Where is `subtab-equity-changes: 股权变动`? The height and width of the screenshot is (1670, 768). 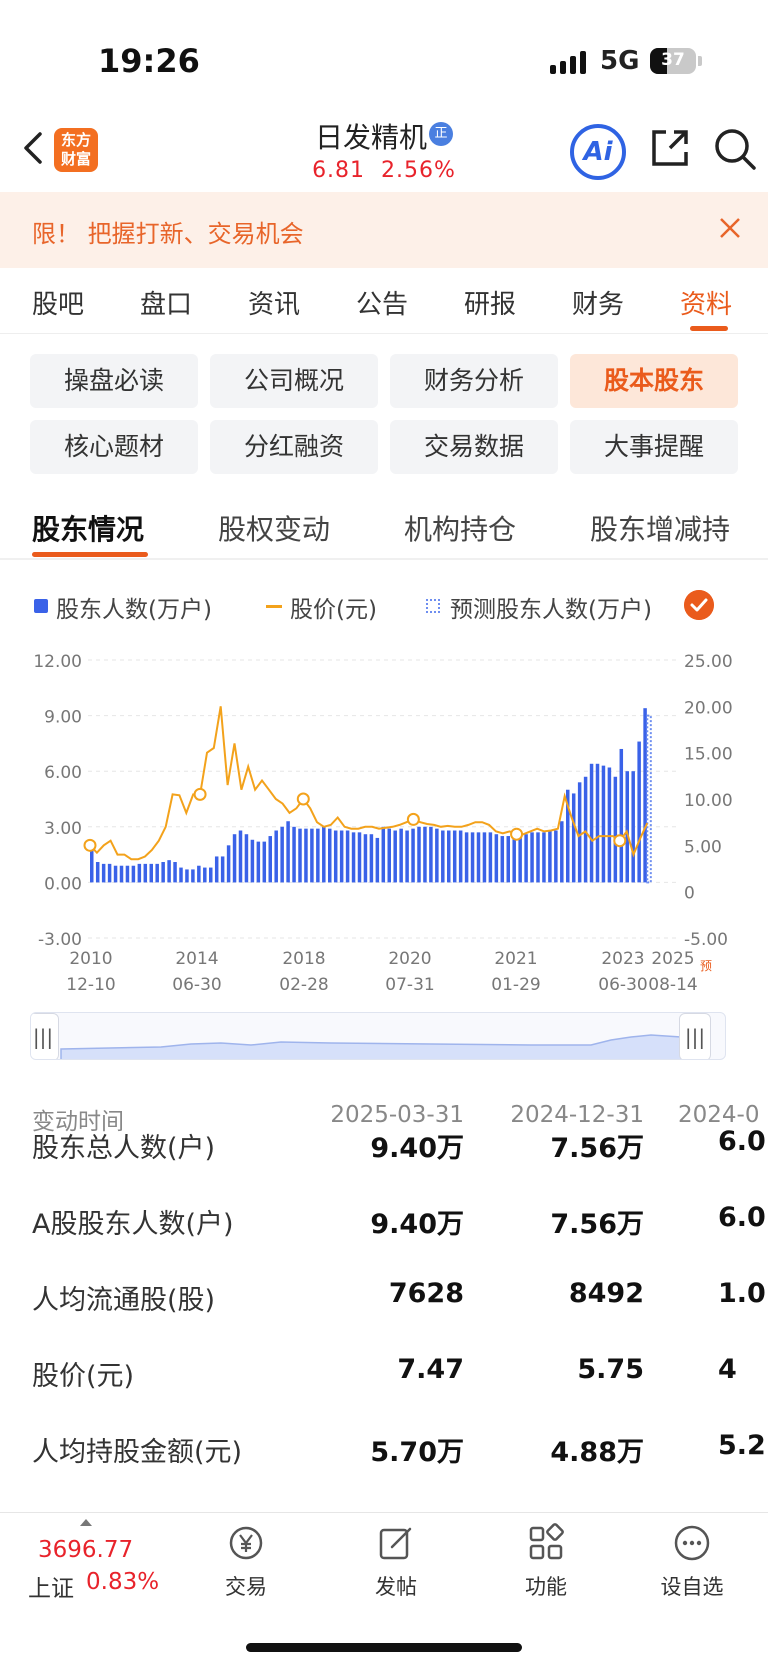 subtab-equity-changes: 股权变动 is located at coordinates (274, 528).